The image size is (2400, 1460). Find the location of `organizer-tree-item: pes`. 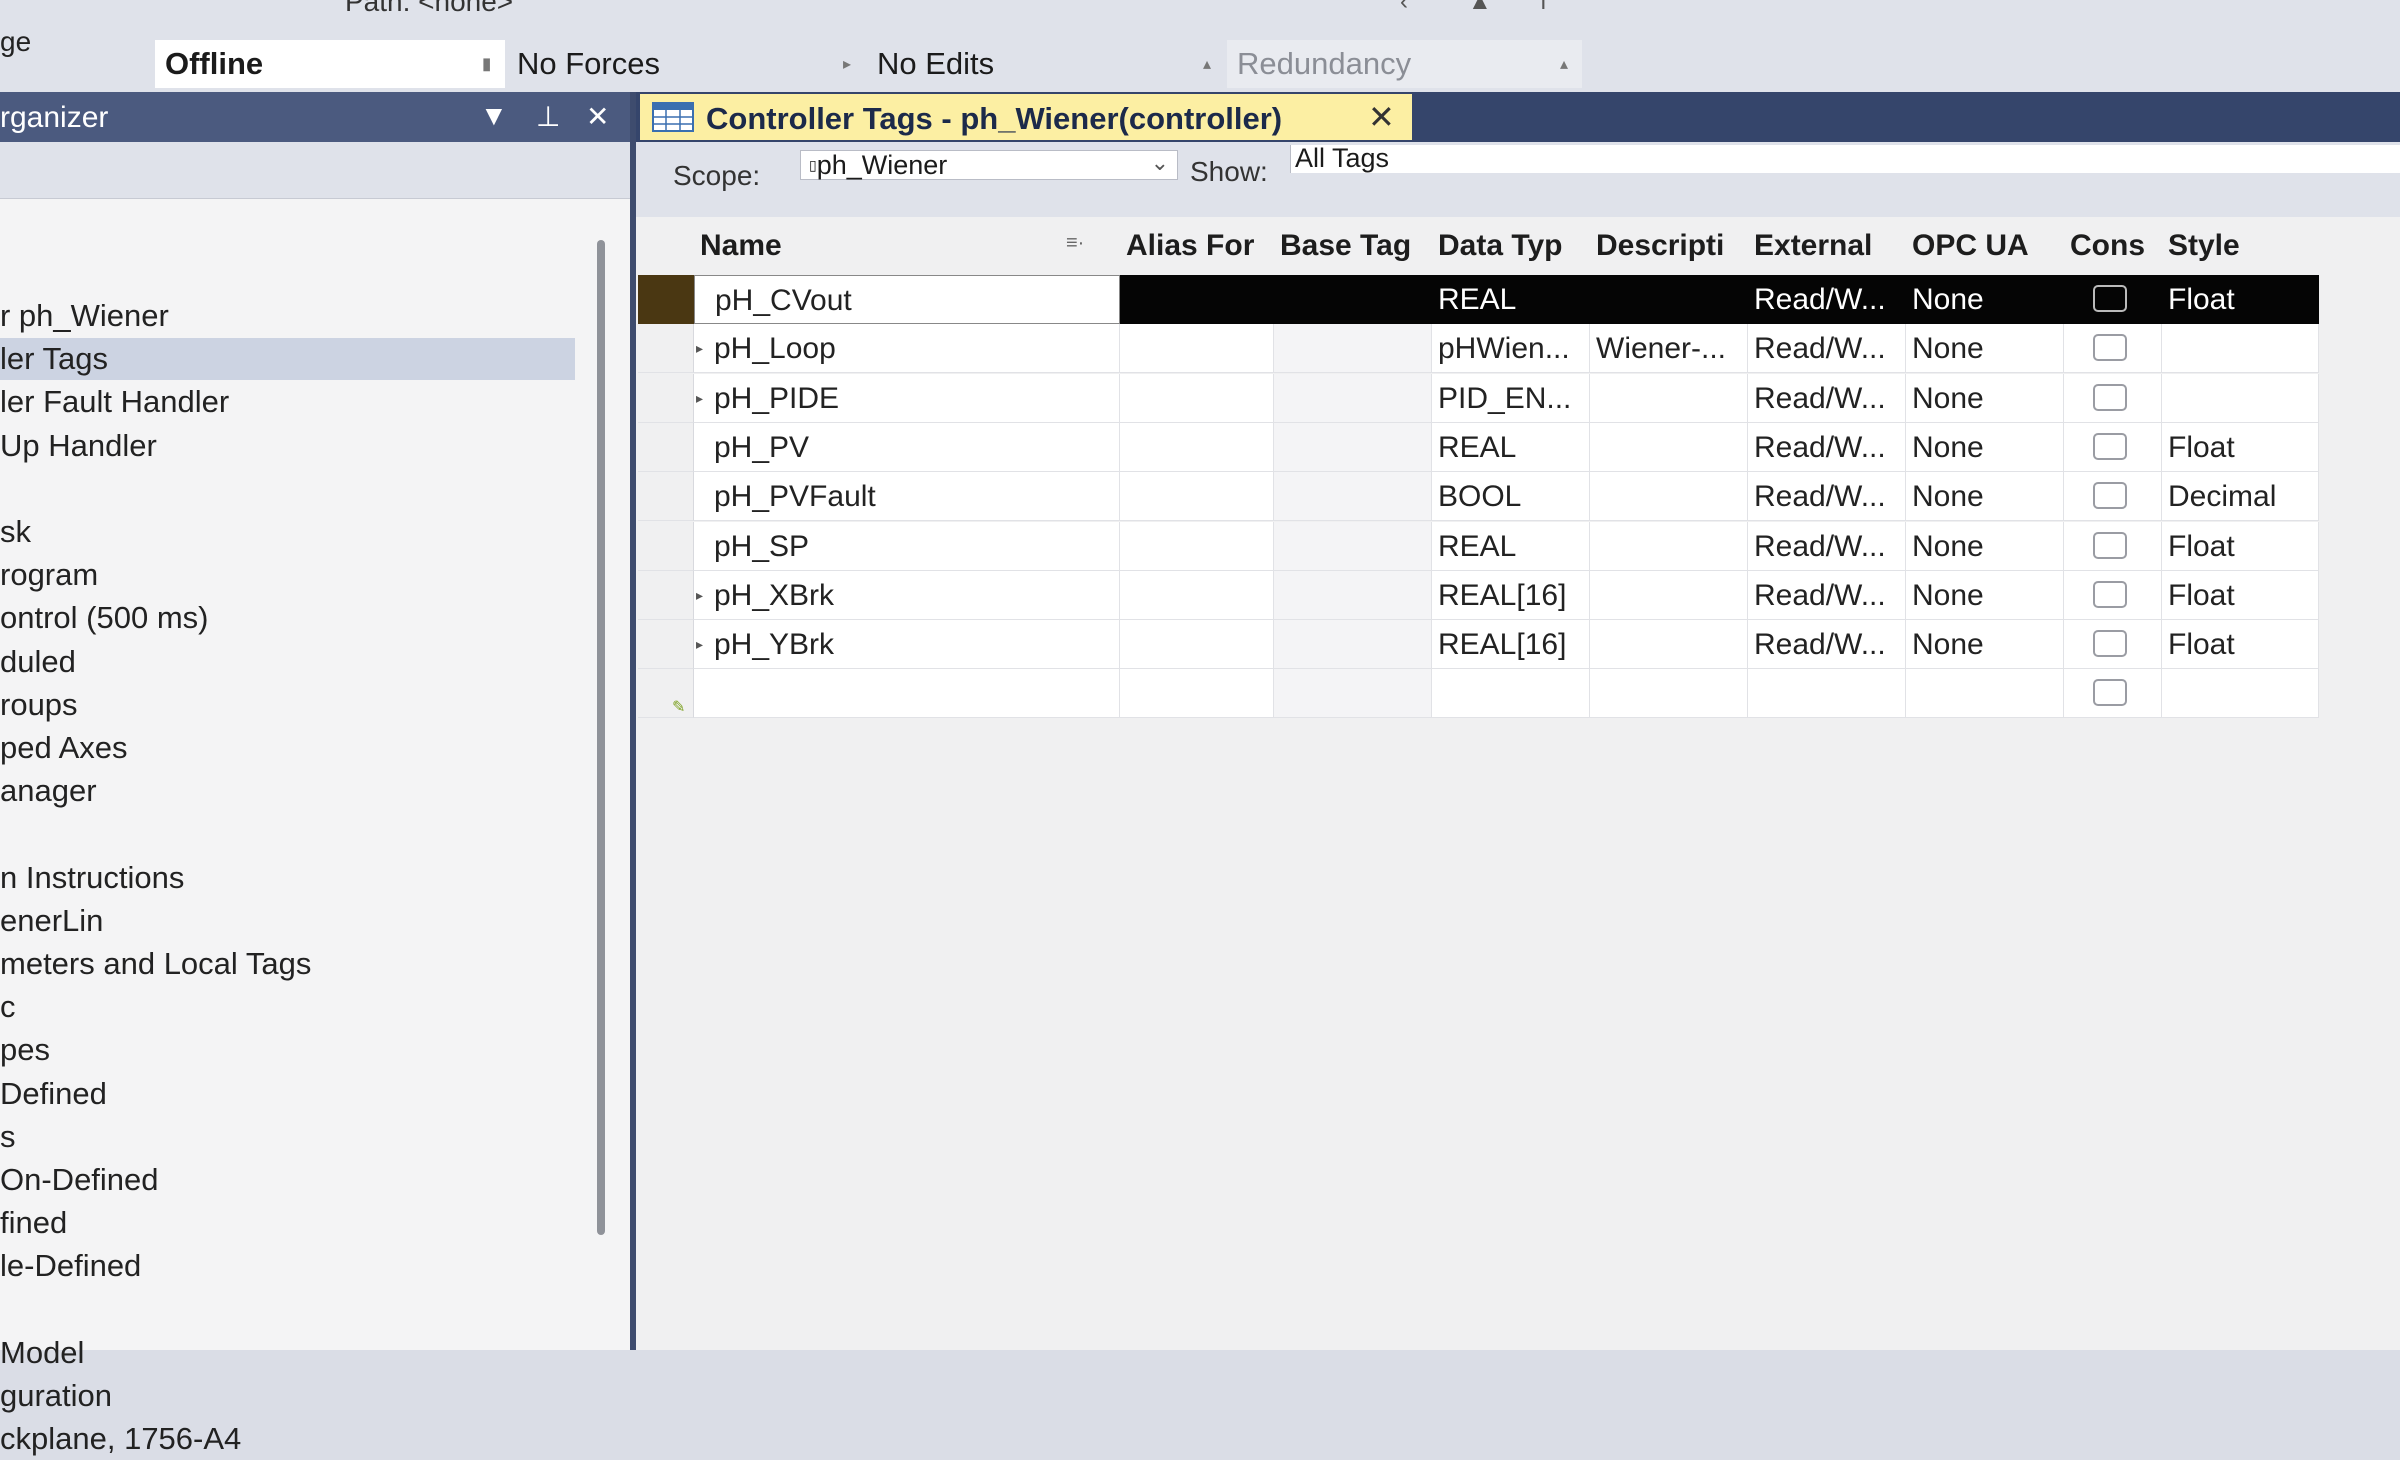

organizer-tree-item: pes is located at coordinates (25, 1050).